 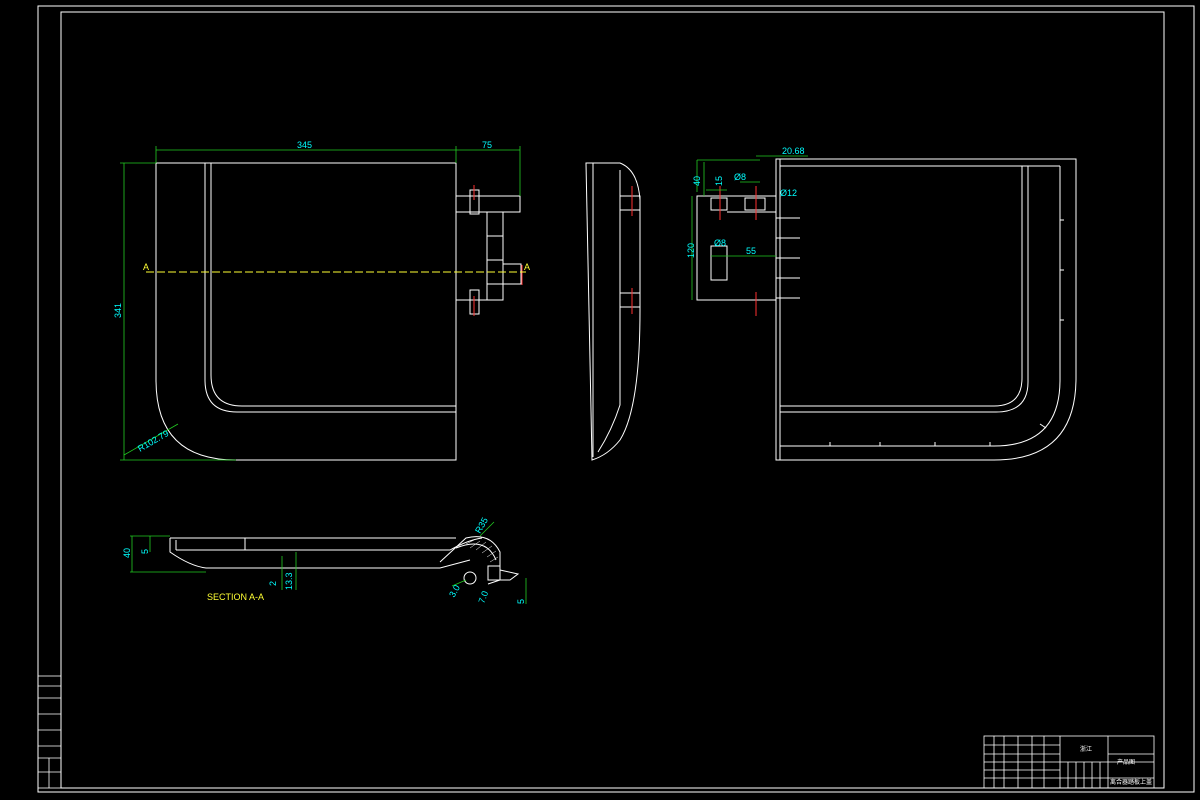 I want to click on dim-offset: 20.68, so click(x=793, y=151).